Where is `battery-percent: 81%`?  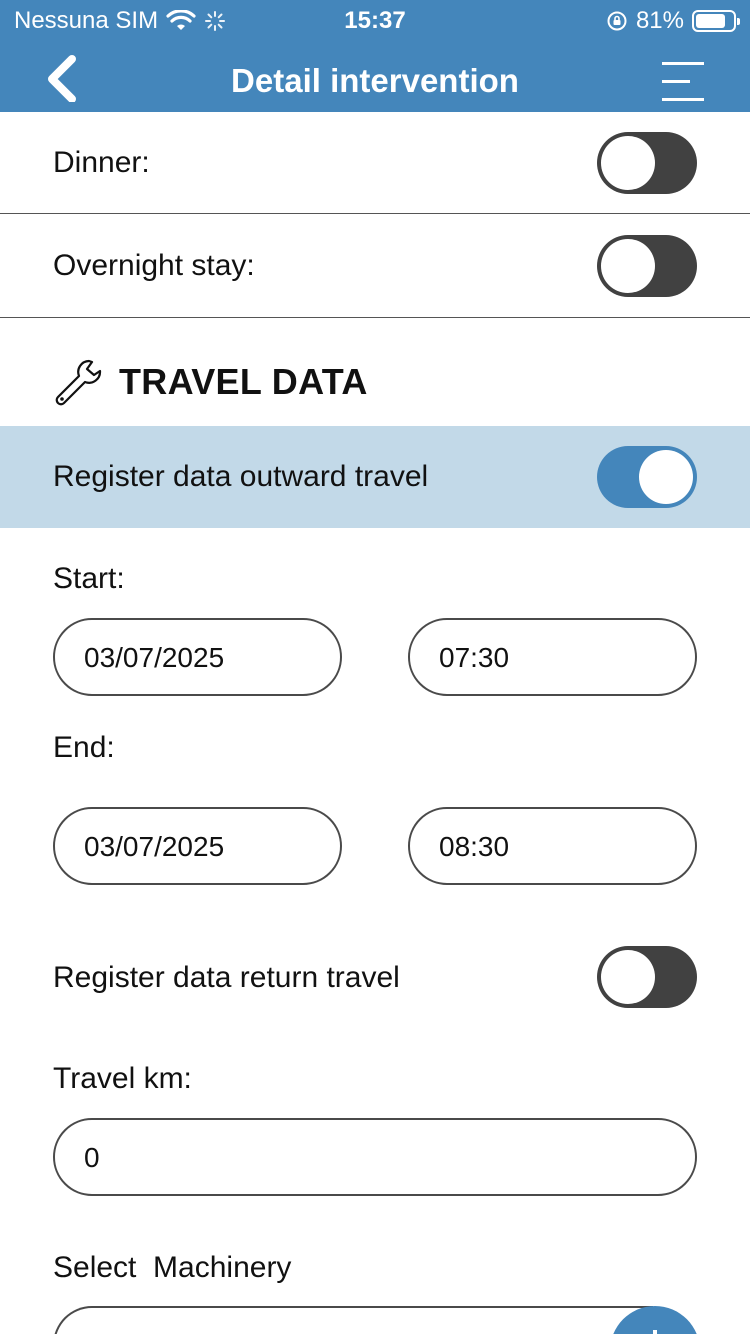
battery-percent: 81% is located at coordinates (659, 20).